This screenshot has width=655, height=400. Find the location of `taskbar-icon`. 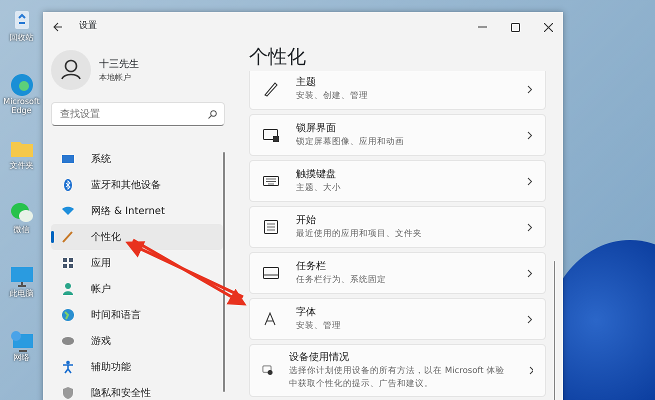

taskbar-icon is located at coordinates (271, 273).